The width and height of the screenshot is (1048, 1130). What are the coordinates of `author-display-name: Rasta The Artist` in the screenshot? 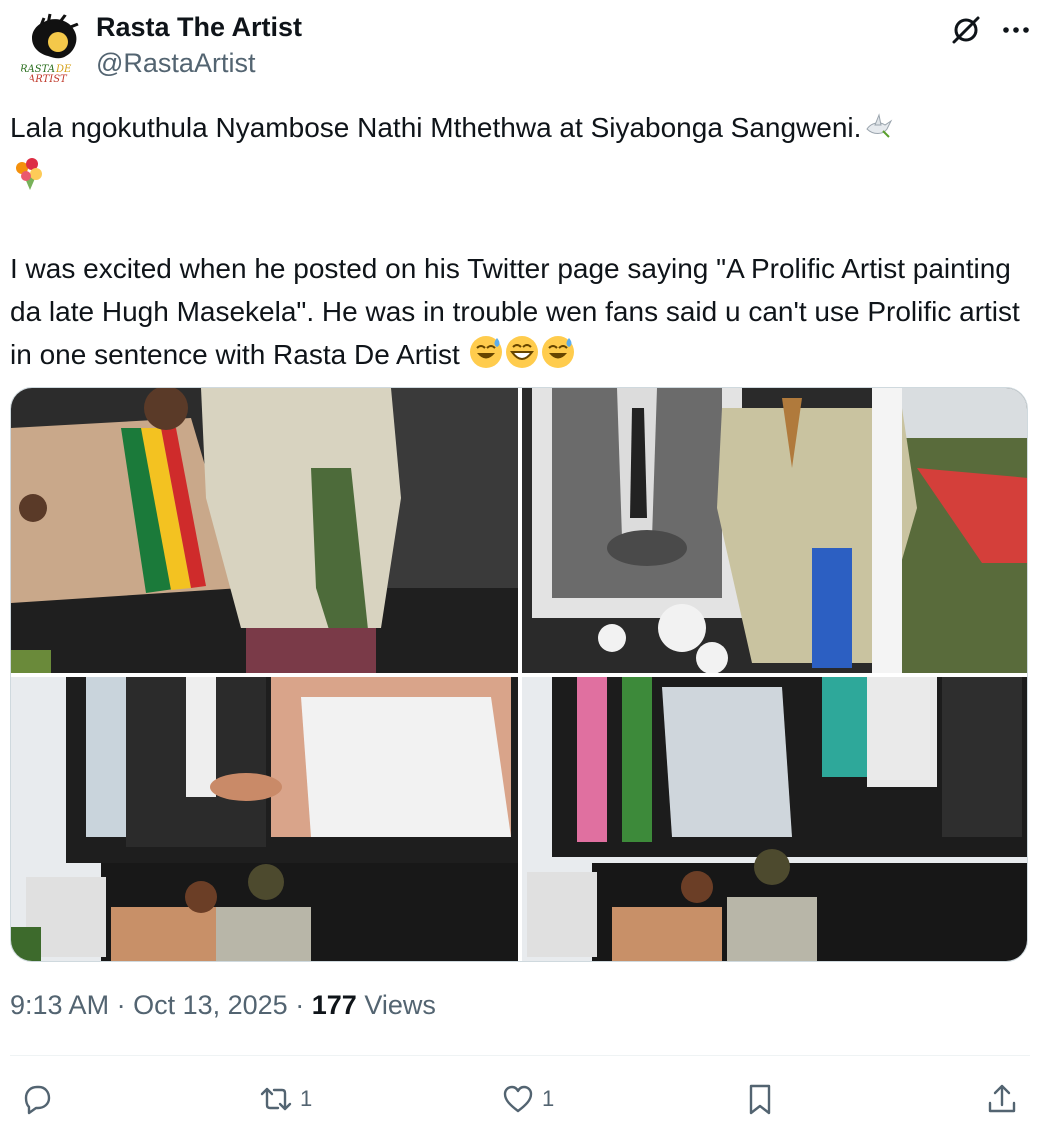 It's located at (199, 27).